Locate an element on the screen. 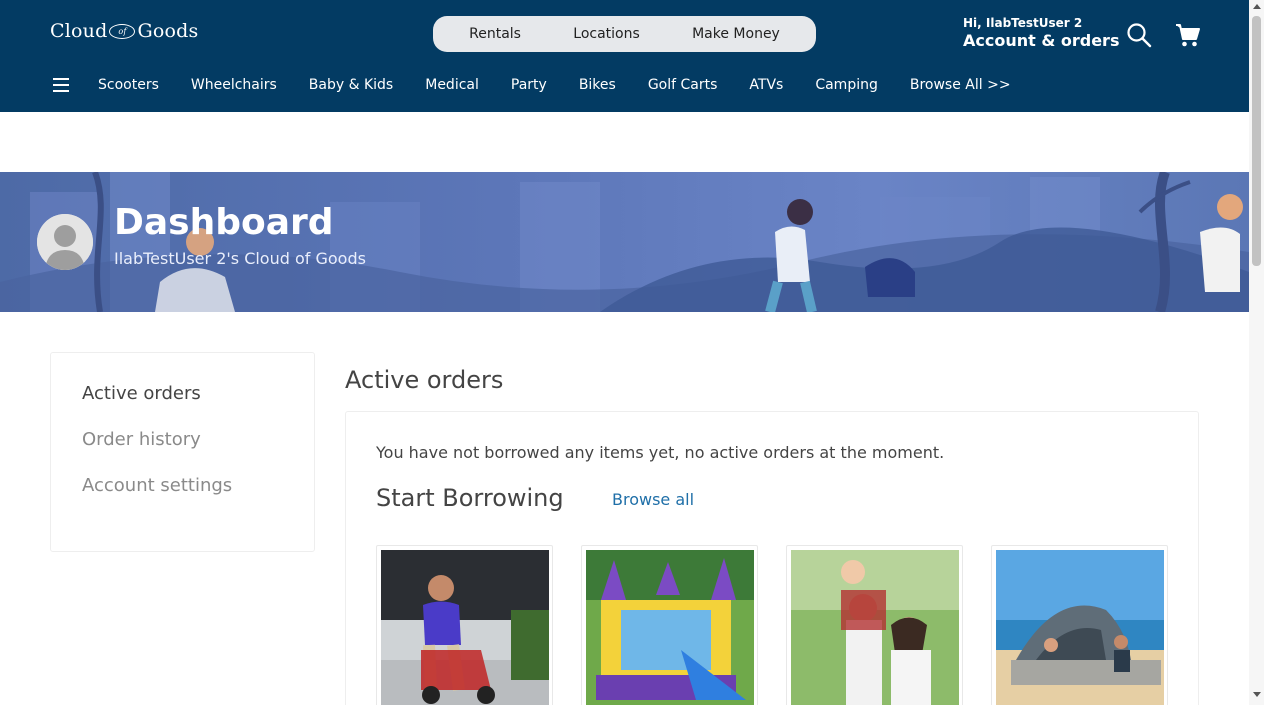  account-orders-link: Account & orders is located at coordinates (1041, 40).